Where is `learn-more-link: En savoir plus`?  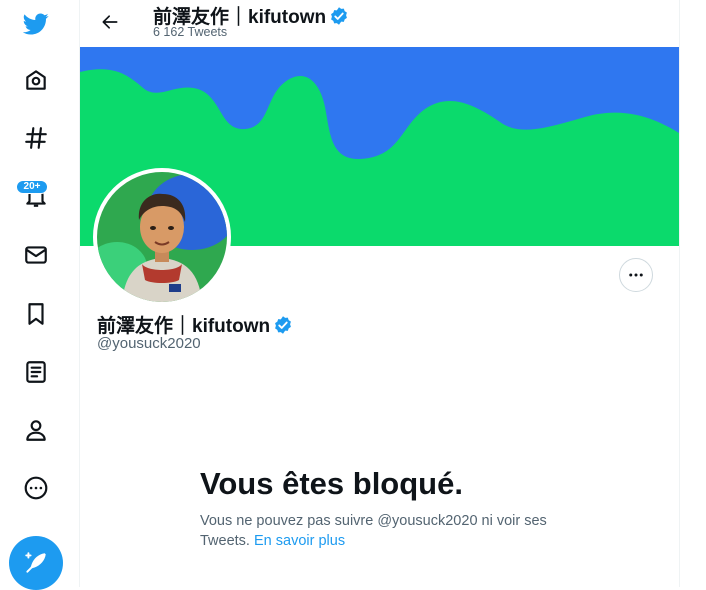
learn-more-link: En savoir plus is located at coordinates (299, 541).